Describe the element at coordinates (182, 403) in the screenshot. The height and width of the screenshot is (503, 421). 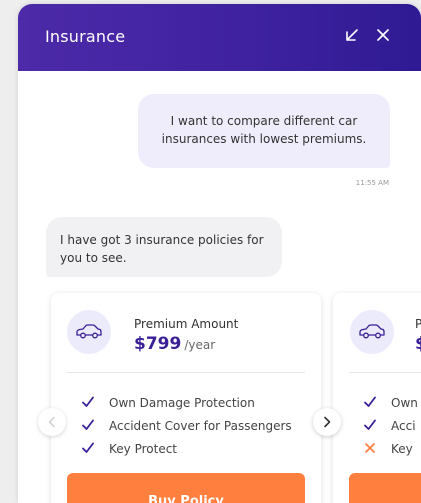
I see `feature-label: Own Damage Protection` at that location.